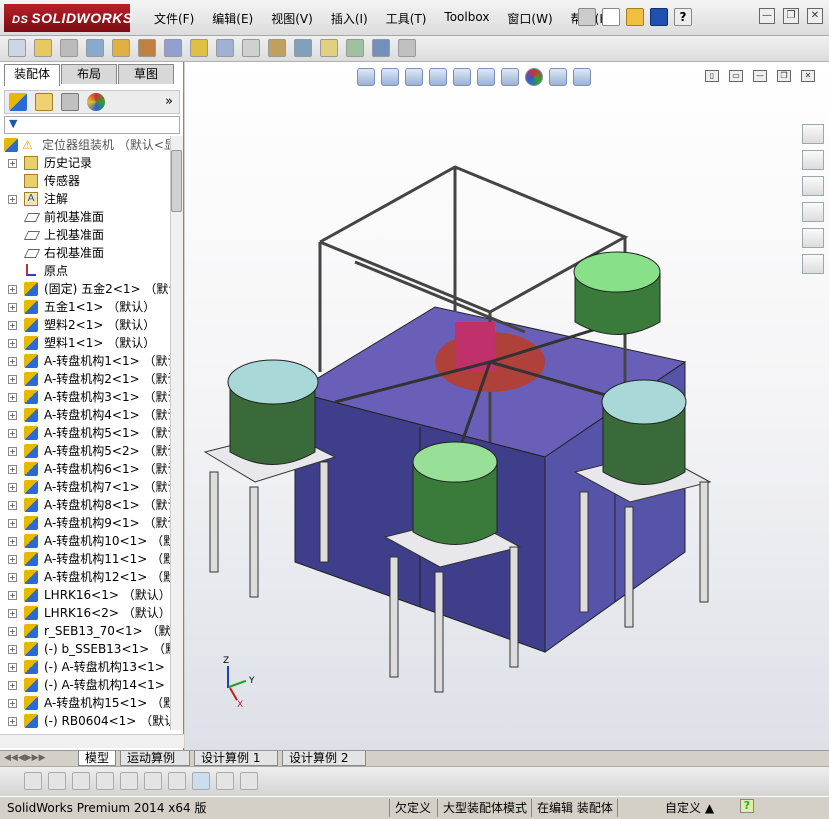 This screenshot has height=819, width=829. I want to click on status-help-icon: ?, so click(747, 806).